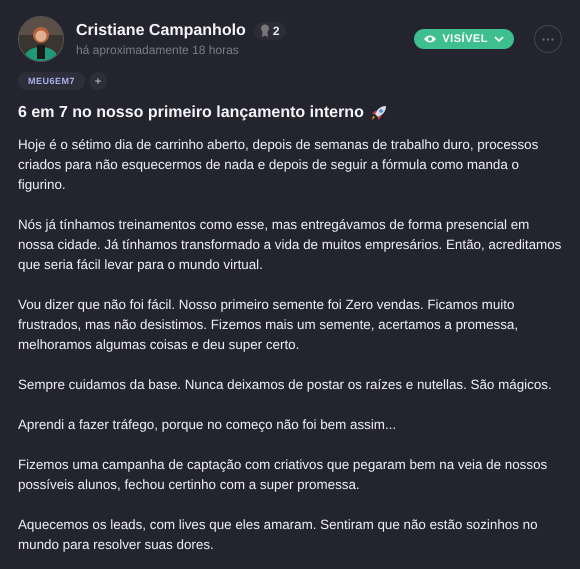  I want to click on post-time: há aproximadamente 18 horas, so click(158, 49).